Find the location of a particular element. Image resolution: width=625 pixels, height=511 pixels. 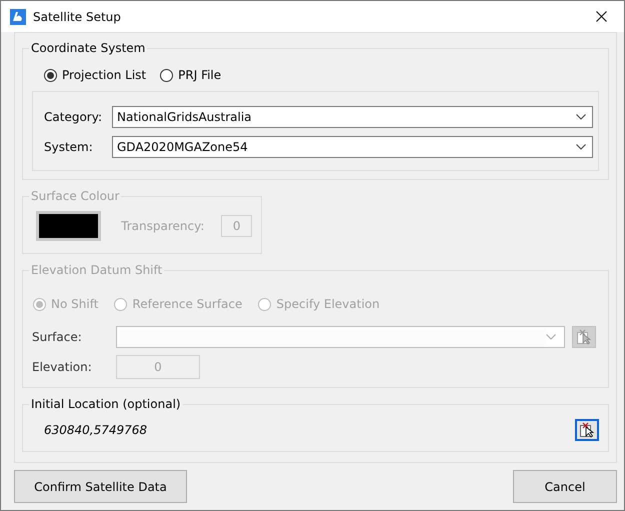

dialog-button: Cancel is located at coordinates (565, 486).